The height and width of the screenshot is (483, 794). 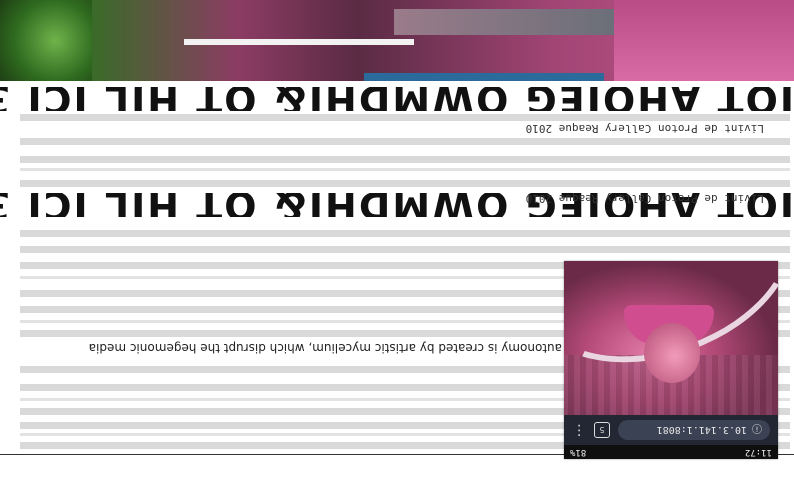 I want to click on info-icon: ⓘ, so click(x=757, y=430).